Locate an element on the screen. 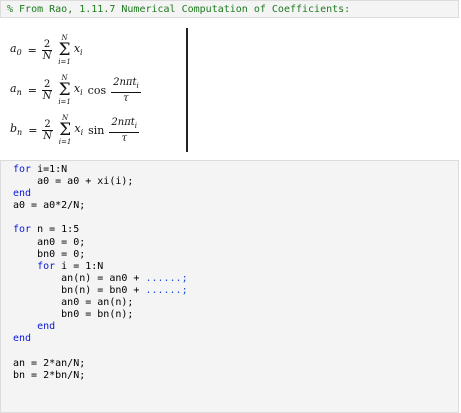 This screenshot has width=461, height=413. code-line: an(n) = an0 + is located at coordinates (79, 278).